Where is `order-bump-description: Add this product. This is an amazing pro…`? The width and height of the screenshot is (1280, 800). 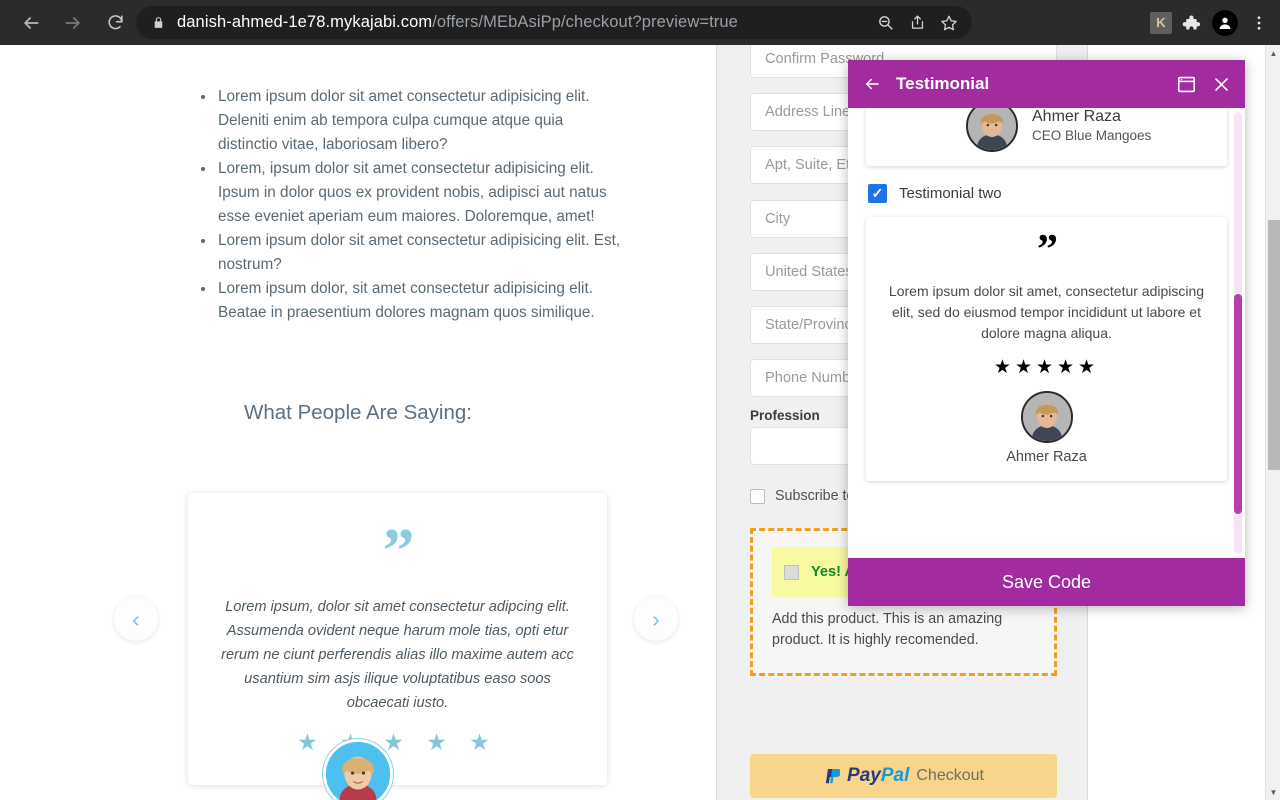 order-bump-description: Add this product. This is an amazing pro… is located at coordinates (887, 629).